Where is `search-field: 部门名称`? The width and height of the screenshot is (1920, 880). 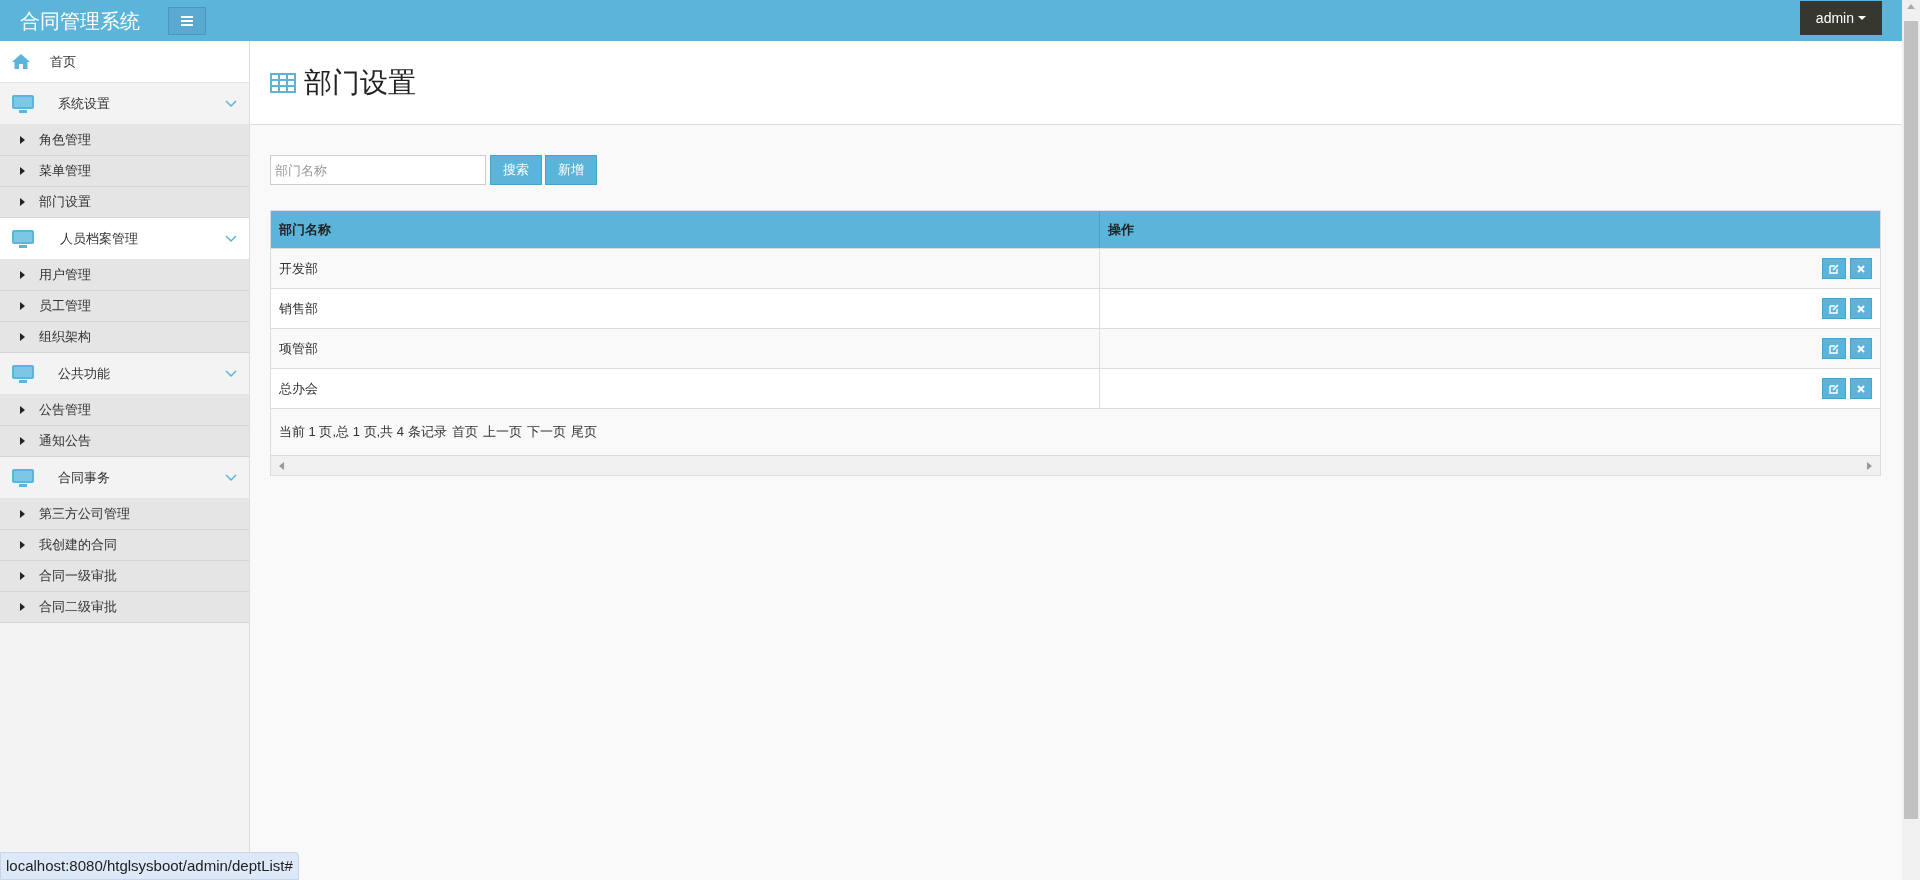 search-field: 部门名称 is located at coordinates (378, 170).